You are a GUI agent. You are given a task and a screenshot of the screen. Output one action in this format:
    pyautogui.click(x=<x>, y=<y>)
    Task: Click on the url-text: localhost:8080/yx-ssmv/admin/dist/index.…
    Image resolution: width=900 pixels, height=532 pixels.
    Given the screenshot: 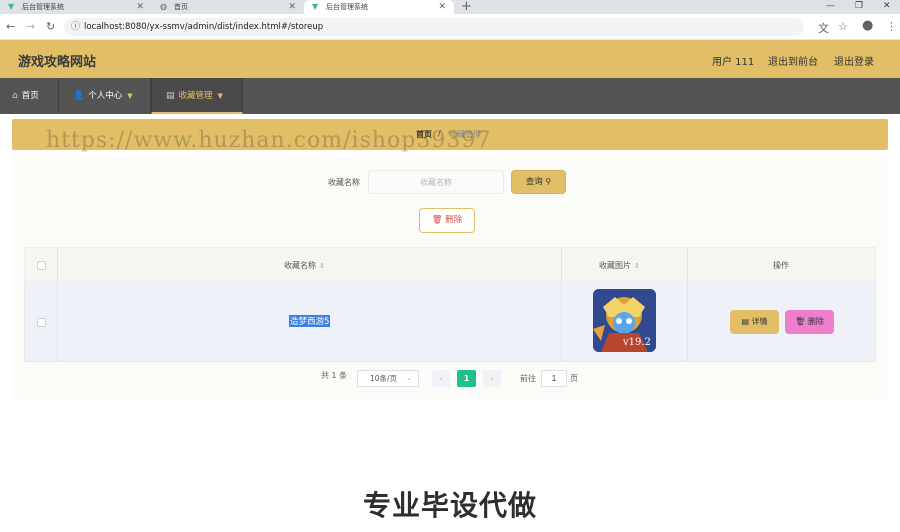 What is the action you would take?
    pyautogui.click(x=204, y=27)
    